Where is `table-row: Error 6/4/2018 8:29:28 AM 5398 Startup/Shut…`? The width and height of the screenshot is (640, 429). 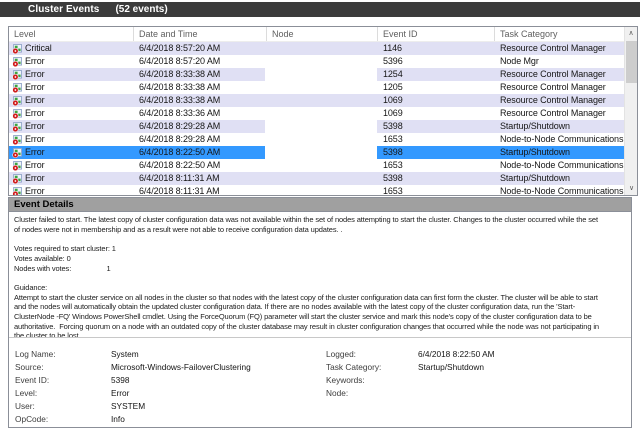 table-row: Error 6/4/2018 8:29:28 AM 5398 Startup/Shut… is located at coordinates (316, 126).